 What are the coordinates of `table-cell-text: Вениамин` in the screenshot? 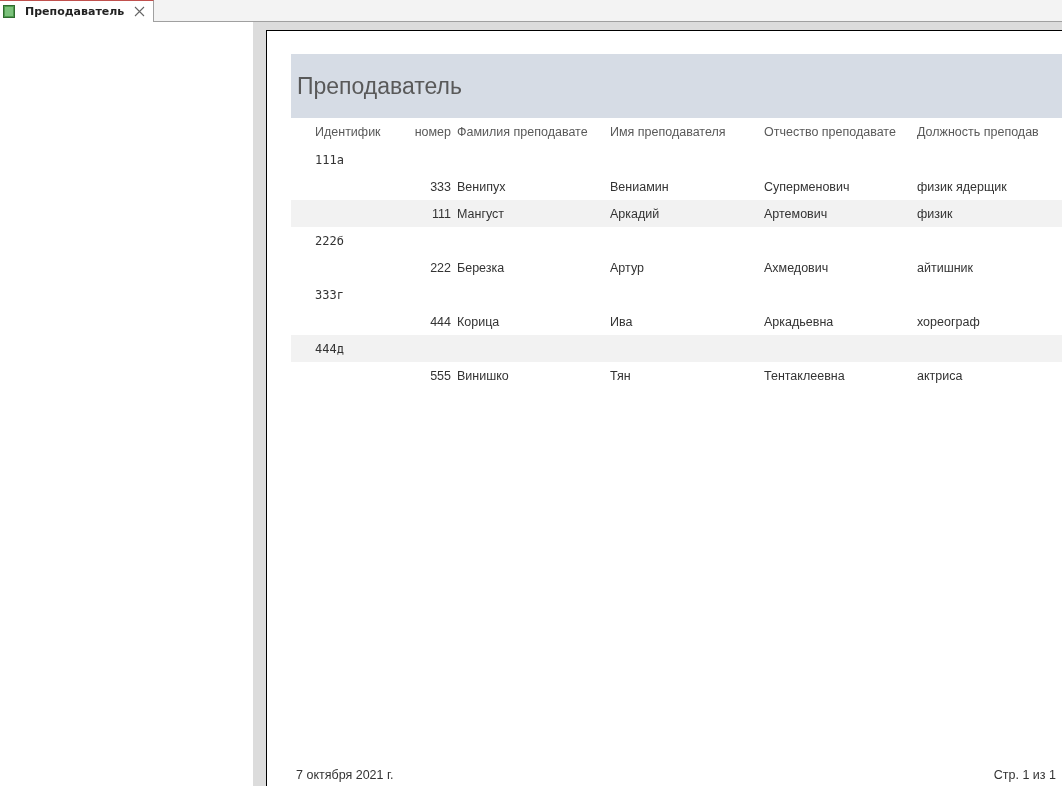 It's located at (640, 186).